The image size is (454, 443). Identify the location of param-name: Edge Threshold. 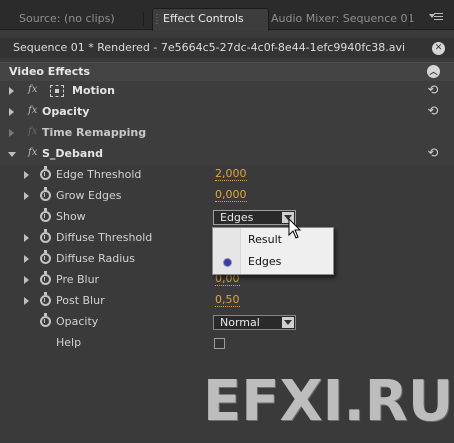
(99, 174).